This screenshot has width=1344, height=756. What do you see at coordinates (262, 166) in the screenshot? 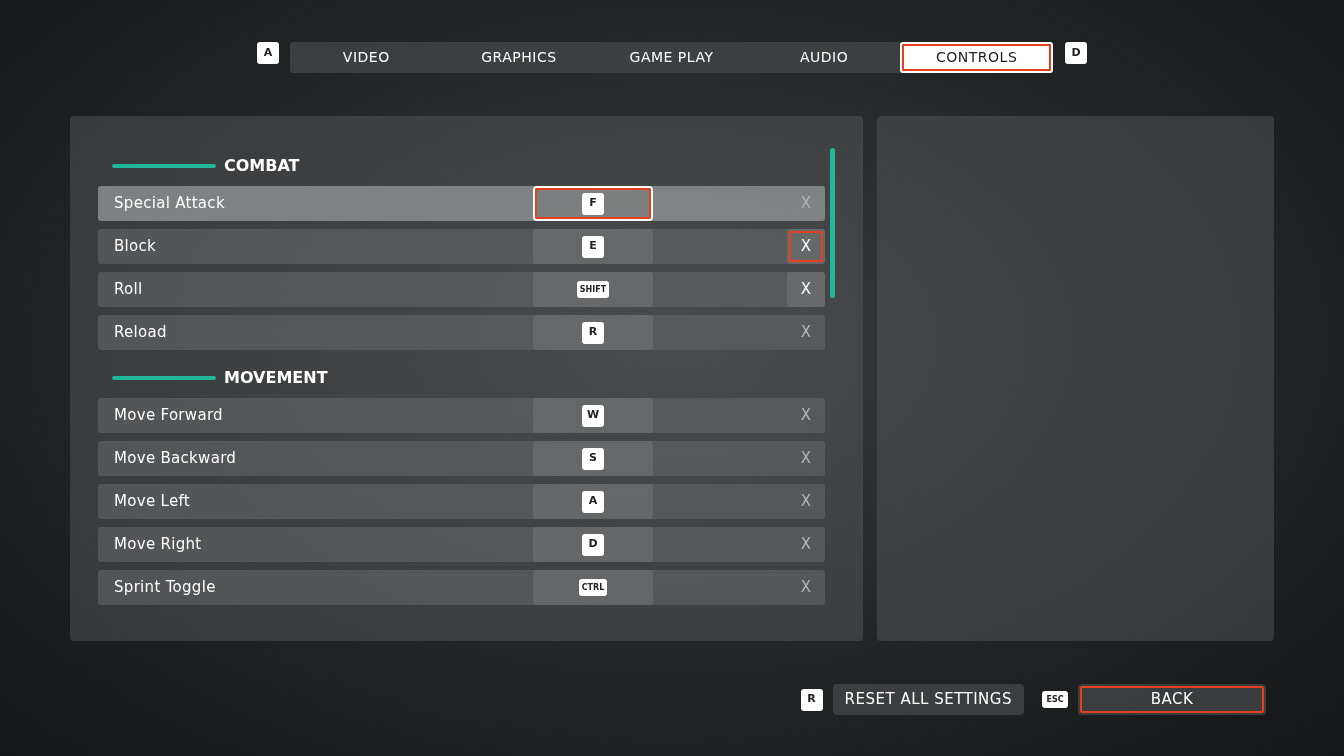
I see `section-title: COMBAT` at bounding box center [262, 166].